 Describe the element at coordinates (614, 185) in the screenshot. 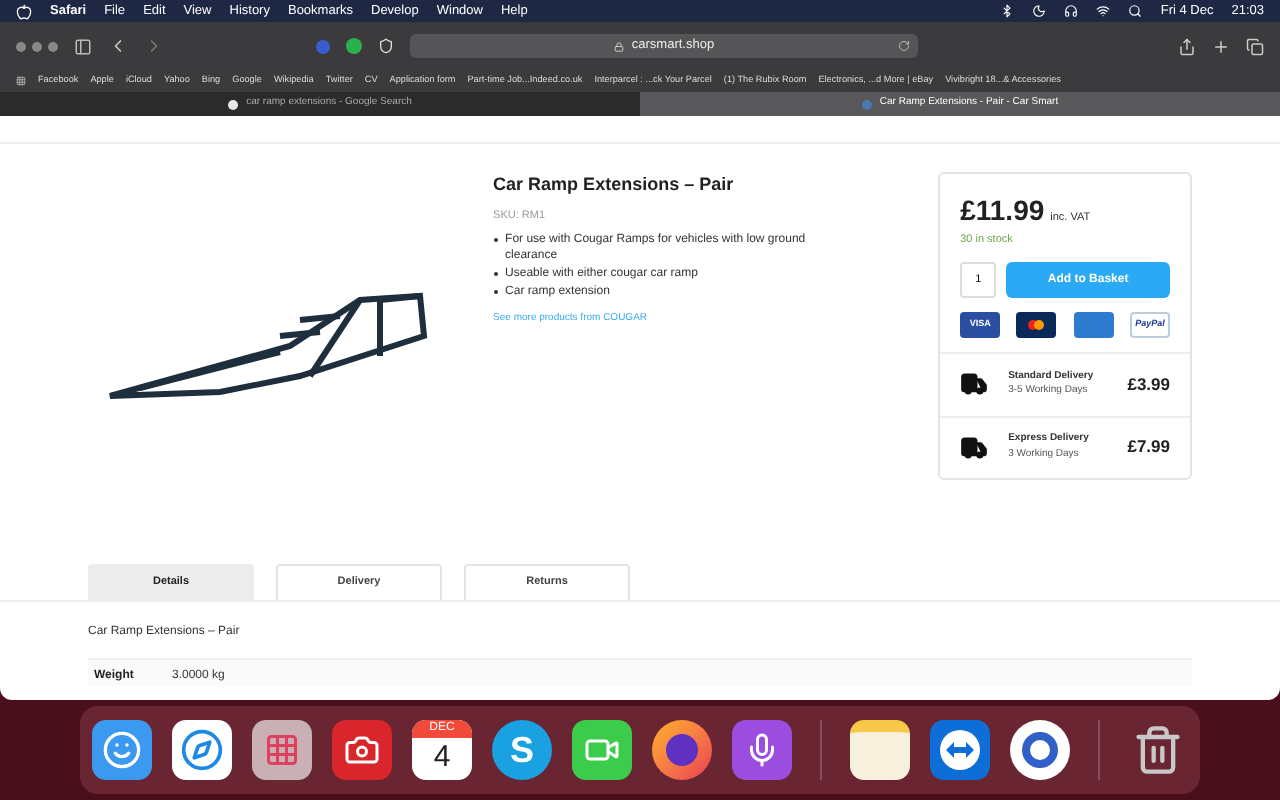

I see `product-title: Car Ramp Extensions – Pair` at that location.